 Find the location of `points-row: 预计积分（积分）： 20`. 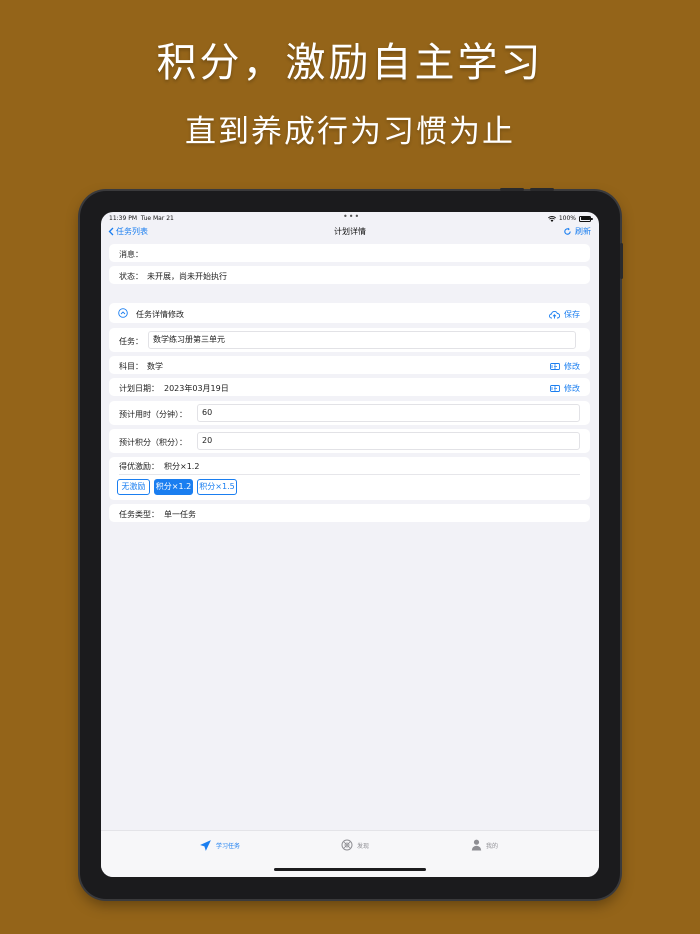

points-row: 预计积分（积分）： 20 is located at coordinates (349, 441).